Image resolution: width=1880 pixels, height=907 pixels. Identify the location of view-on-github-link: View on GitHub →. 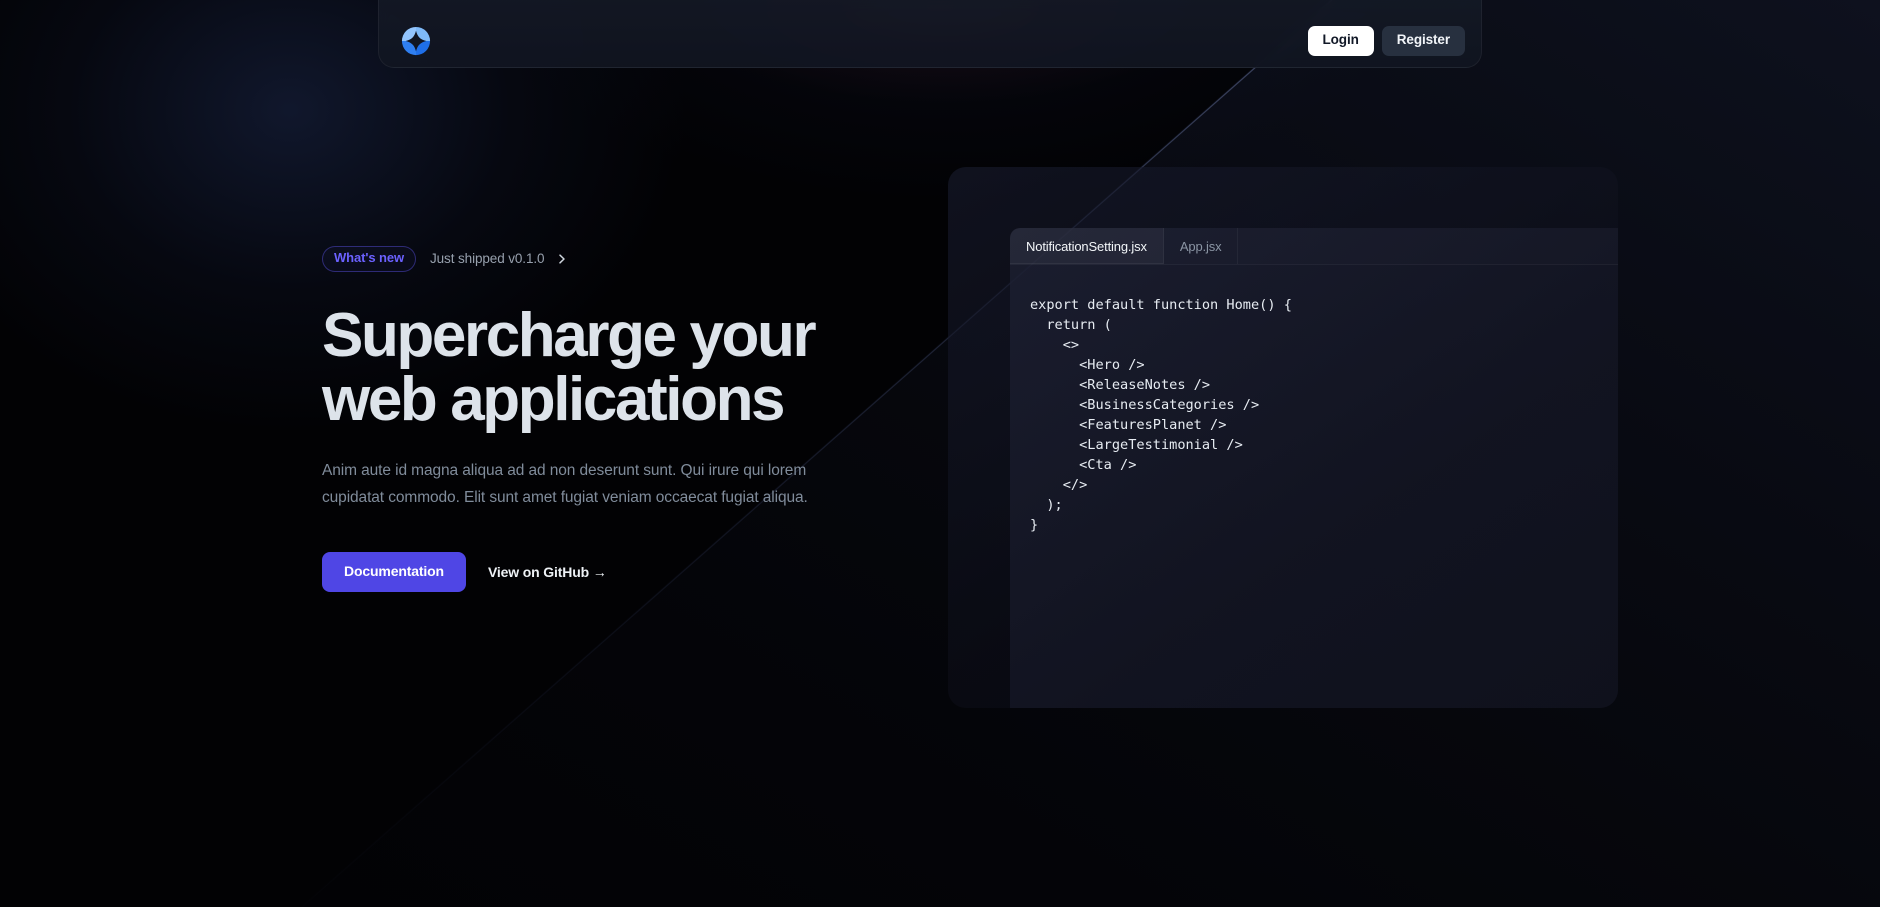
(547, 572).